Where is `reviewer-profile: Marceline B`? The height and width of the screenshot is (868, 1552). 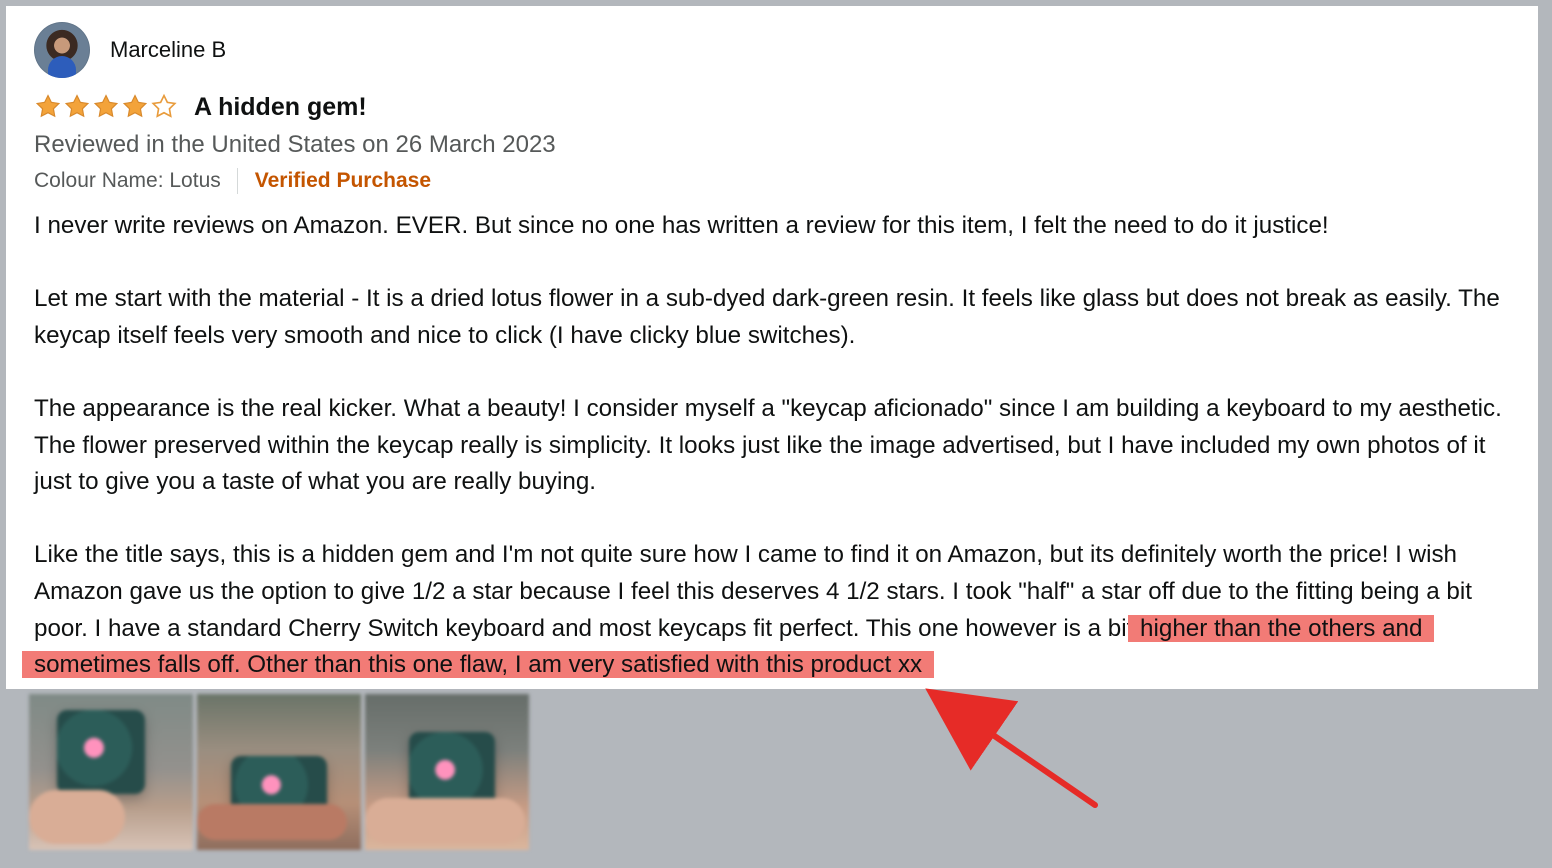 reviewer-profile: Marceline B is located at coordinates (130, 50).